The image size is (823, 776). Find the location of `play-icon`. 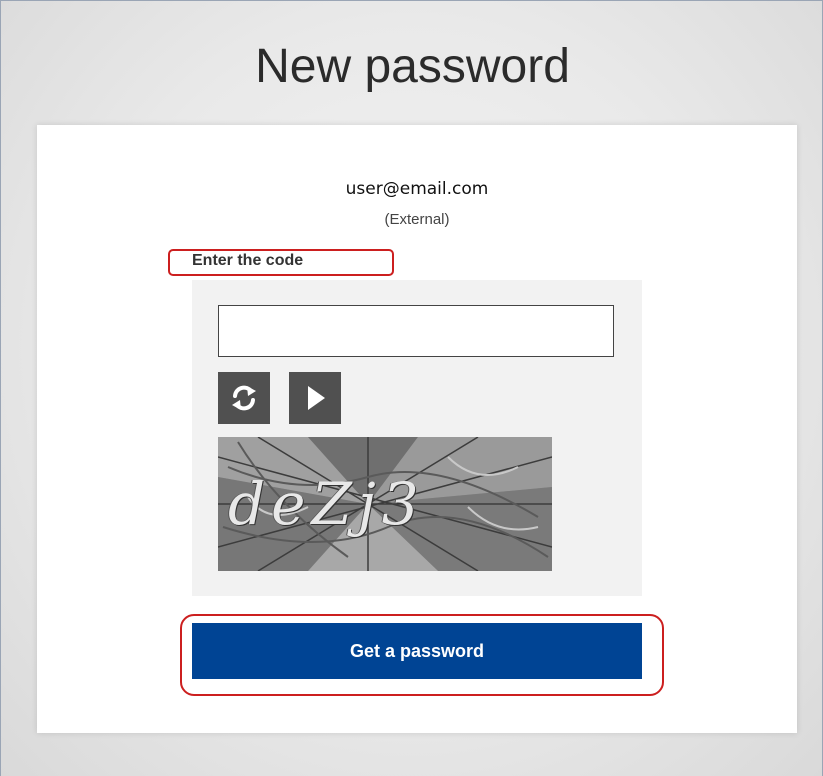

play-icon is located at coordinates (316, 398).